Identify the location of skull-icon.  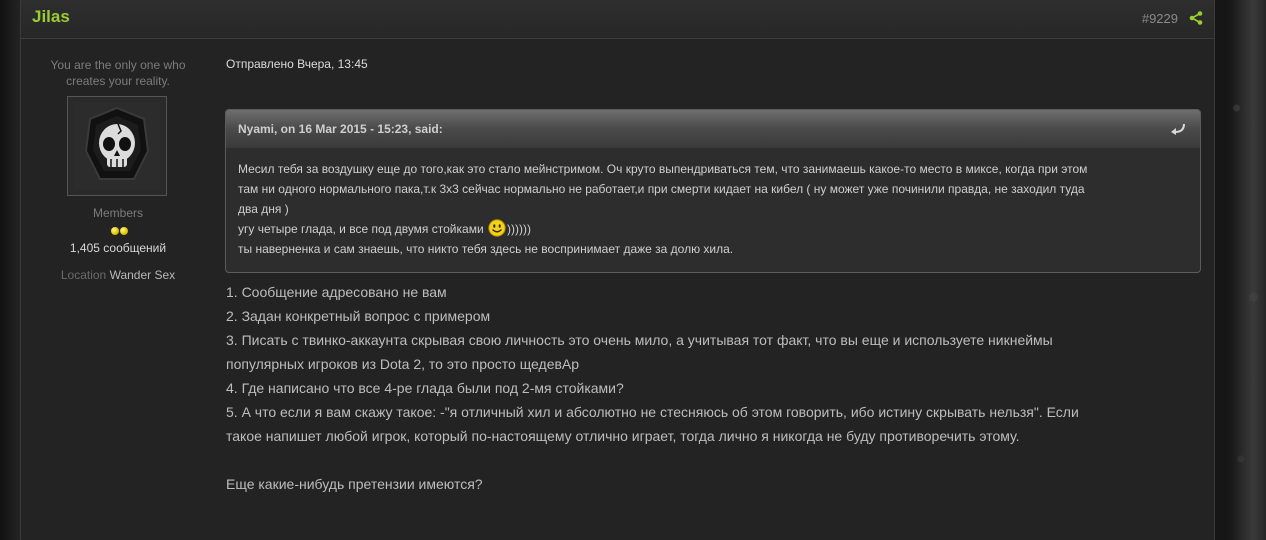
(117, 146).